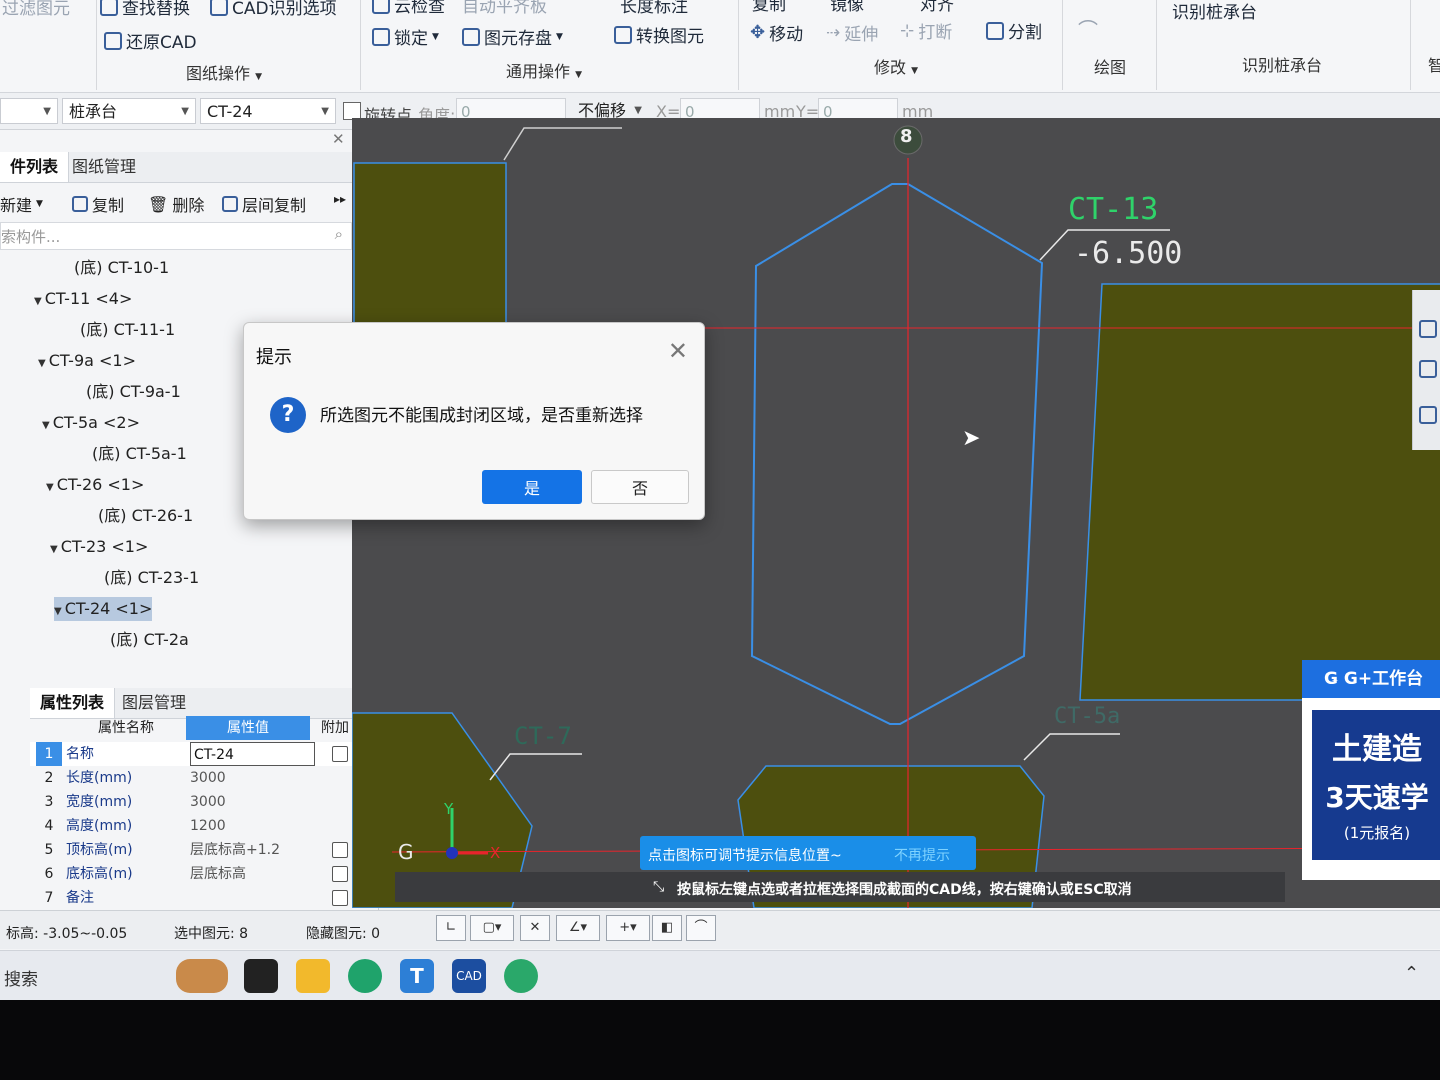 This screenshot has width=1440, height=1080. What do you see at coordinates (273, 9) in the screenshot?
I see `cad-options-button: CAD识别选项` at bounding box center [273, 9].